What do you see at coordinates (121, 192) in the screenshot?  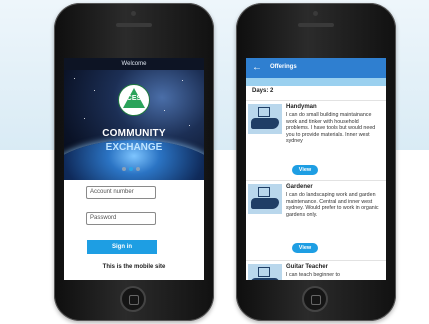 I see `account-number-input: Account number` at bounding box center [121, 192].